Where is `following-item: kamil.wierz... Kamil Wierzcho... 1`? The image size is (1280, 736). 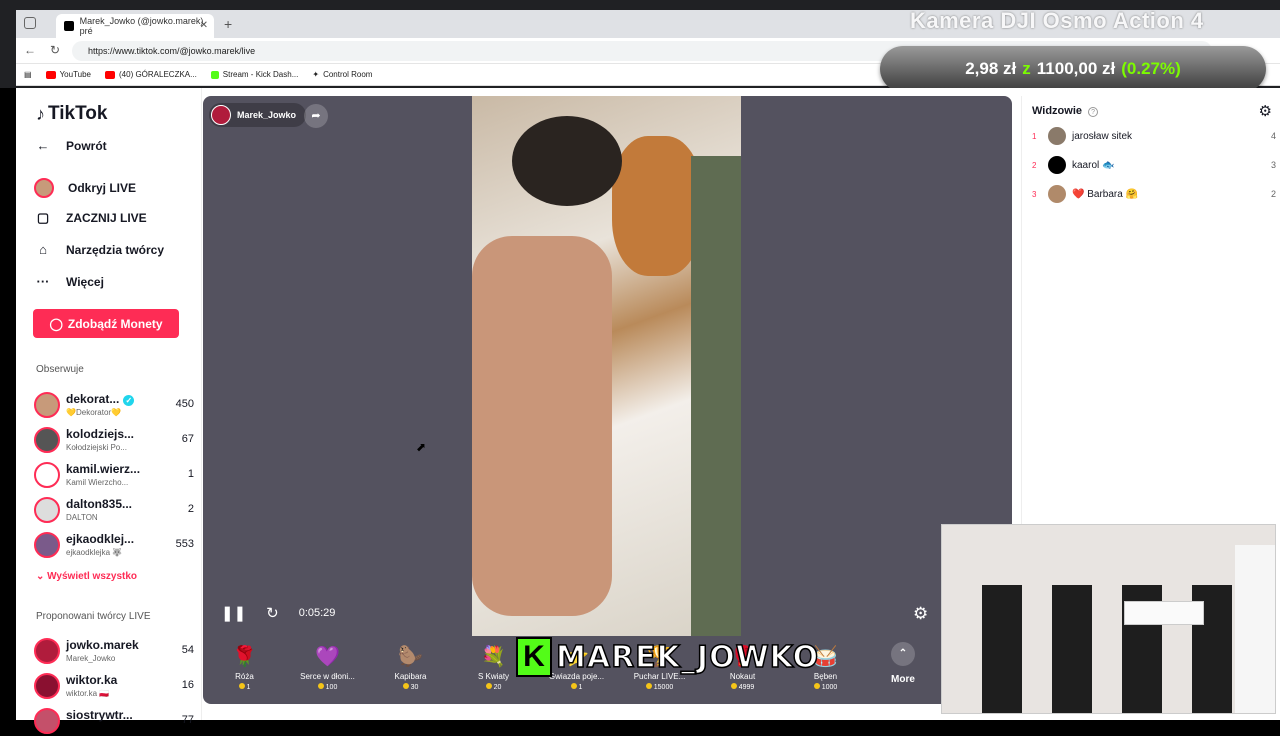 following-item: kamil.wierz... Kamil Wierzcho... 1 is located at coordinates (114, 475).